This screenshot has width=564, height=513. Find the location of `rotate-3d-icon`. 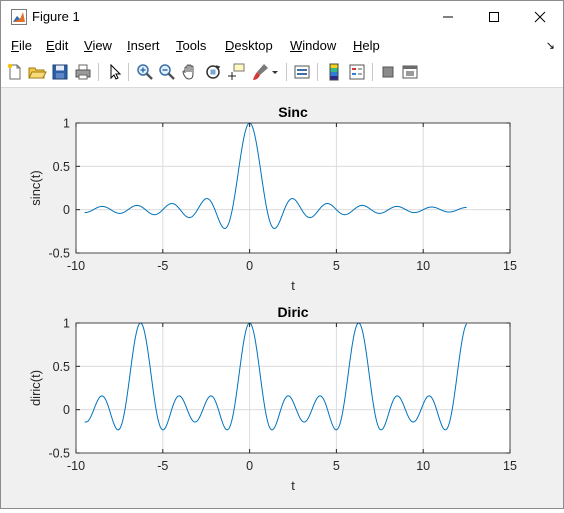

rotate-3d-icon is located at coordinates (213, 72).